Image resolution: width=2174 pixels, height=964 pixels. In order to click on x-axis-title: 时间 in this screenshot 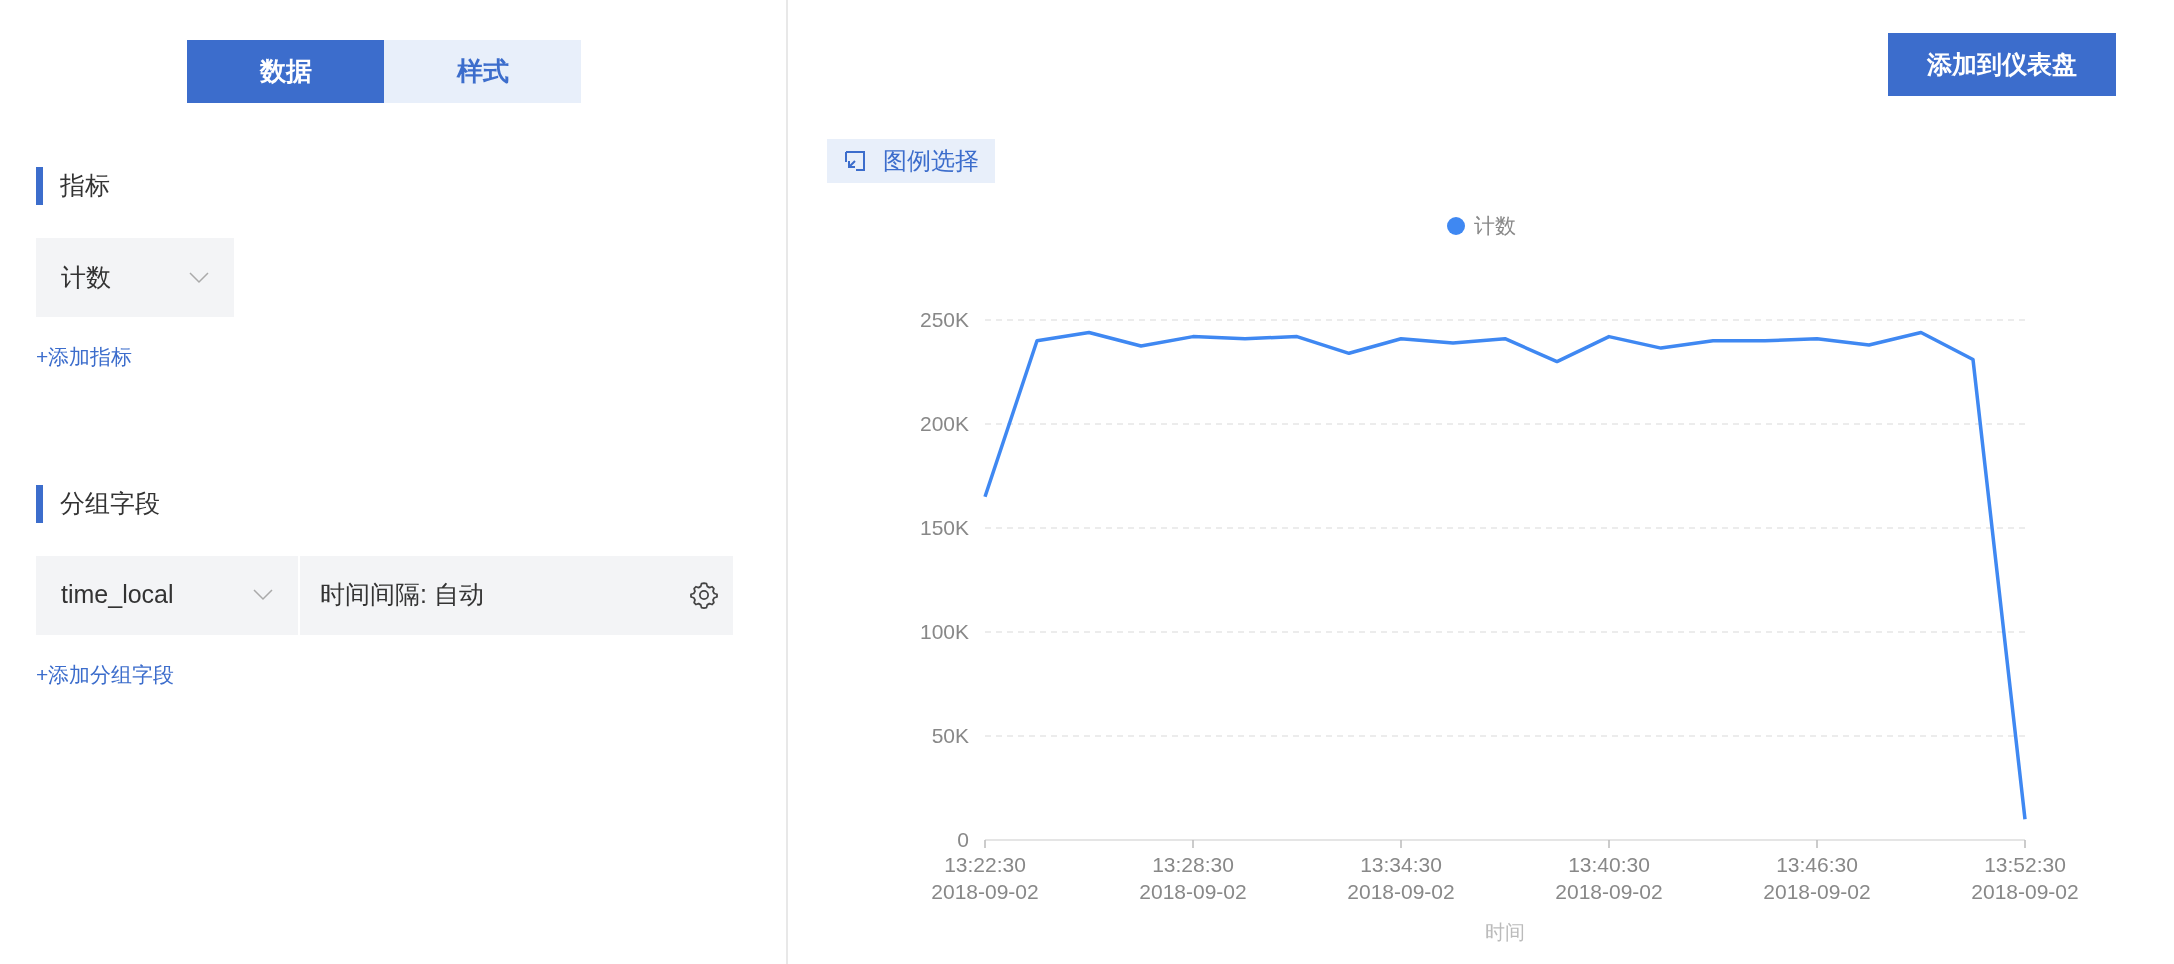, I will do `click(1505, 932)`.